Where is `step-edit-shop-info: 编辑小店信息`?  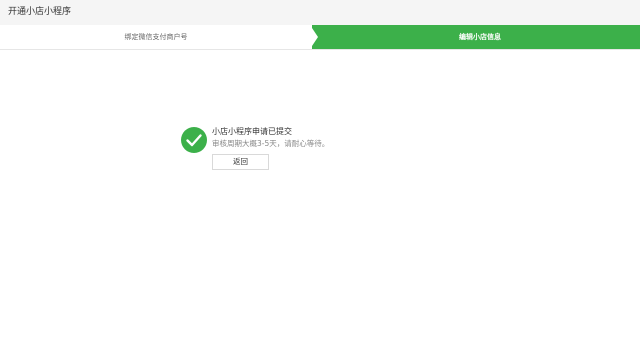 step-edit-shop-info: 编辑小店信息 is located at coordinates (480, 37).